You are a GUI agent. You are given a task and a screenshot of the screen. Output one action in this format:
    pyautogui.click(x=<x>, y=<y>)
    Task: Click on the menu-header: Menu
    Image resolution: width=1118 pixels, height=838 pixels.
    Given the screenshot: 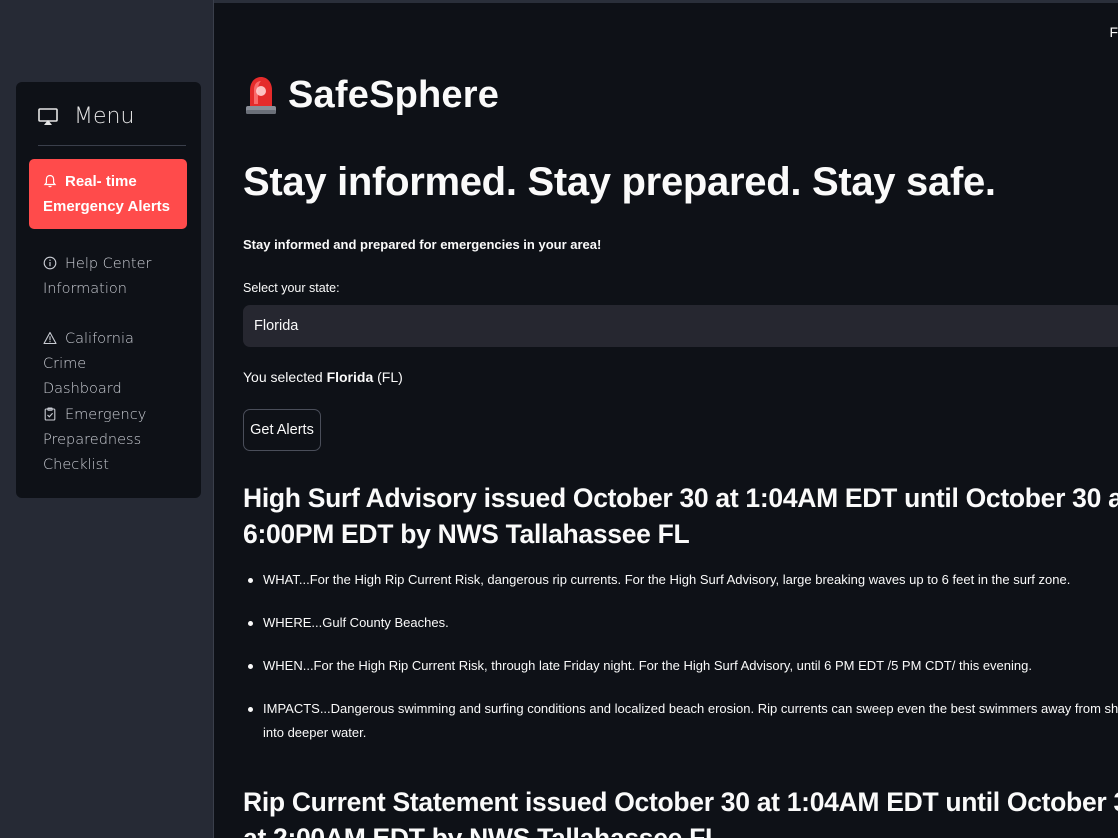 What is the action you would take?
    pyautogui.click(x=112, y=124)
    